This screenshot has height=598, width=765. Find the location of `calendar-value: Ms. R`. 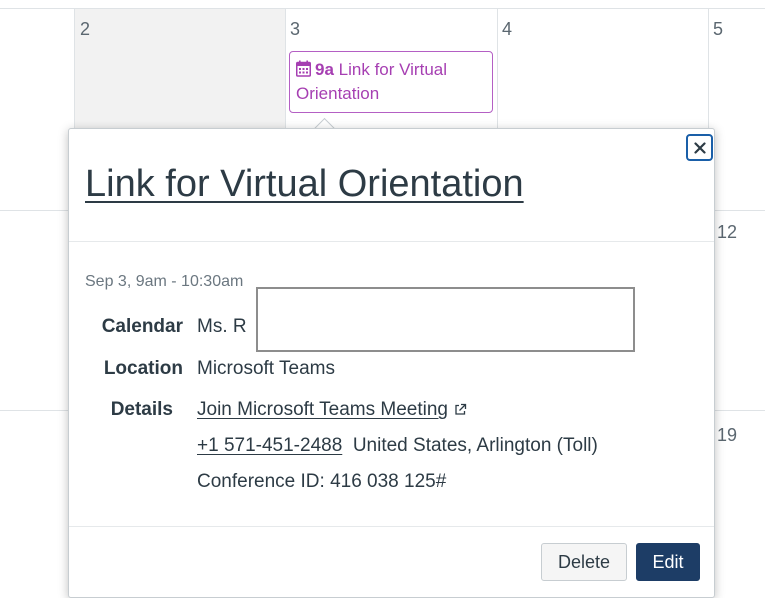

calendar-value: Ms. R is located at coordinates (222, 326).